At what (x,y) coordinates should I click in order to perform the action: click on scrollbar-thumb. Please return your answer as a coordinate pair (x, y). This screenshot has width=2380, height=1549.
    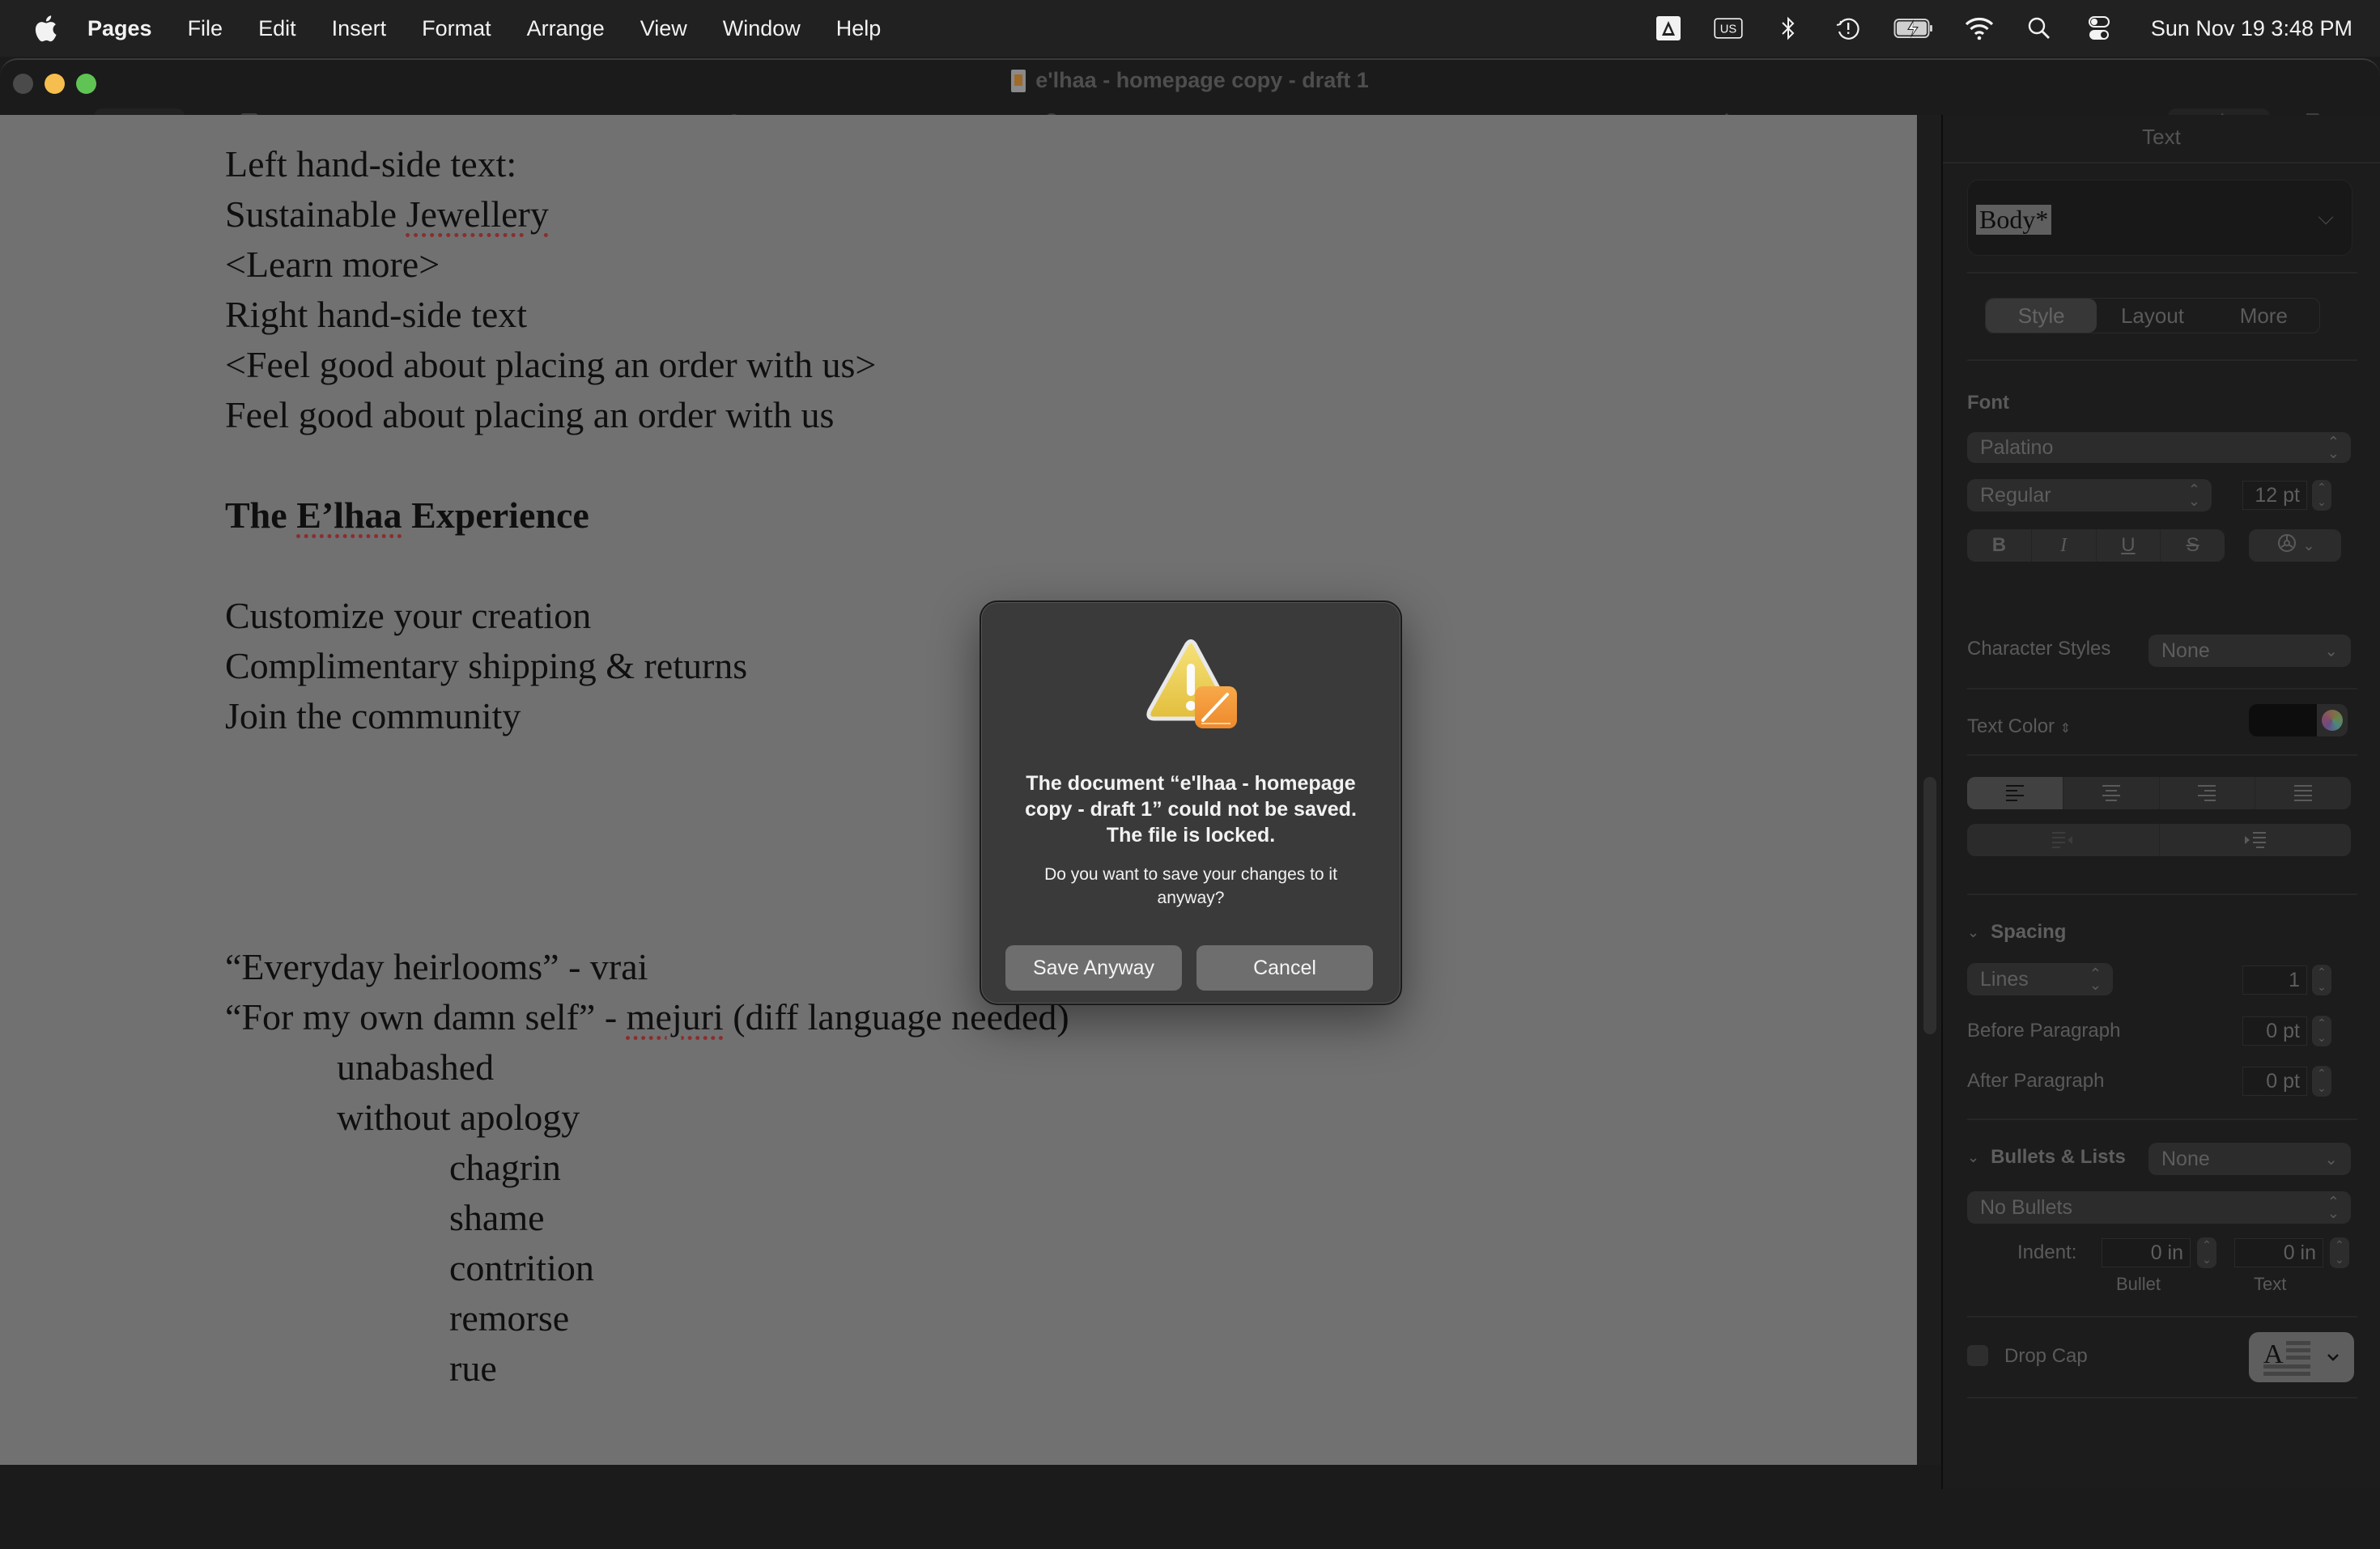
    Looking at the image, I should click on (1929, 905).